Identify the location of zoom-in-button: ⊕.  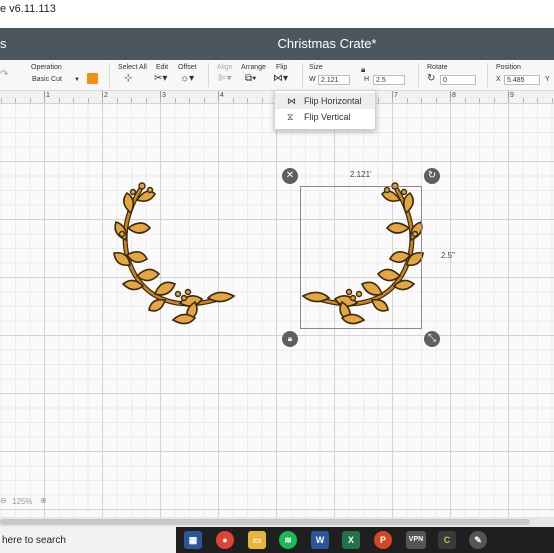
(43, 500).